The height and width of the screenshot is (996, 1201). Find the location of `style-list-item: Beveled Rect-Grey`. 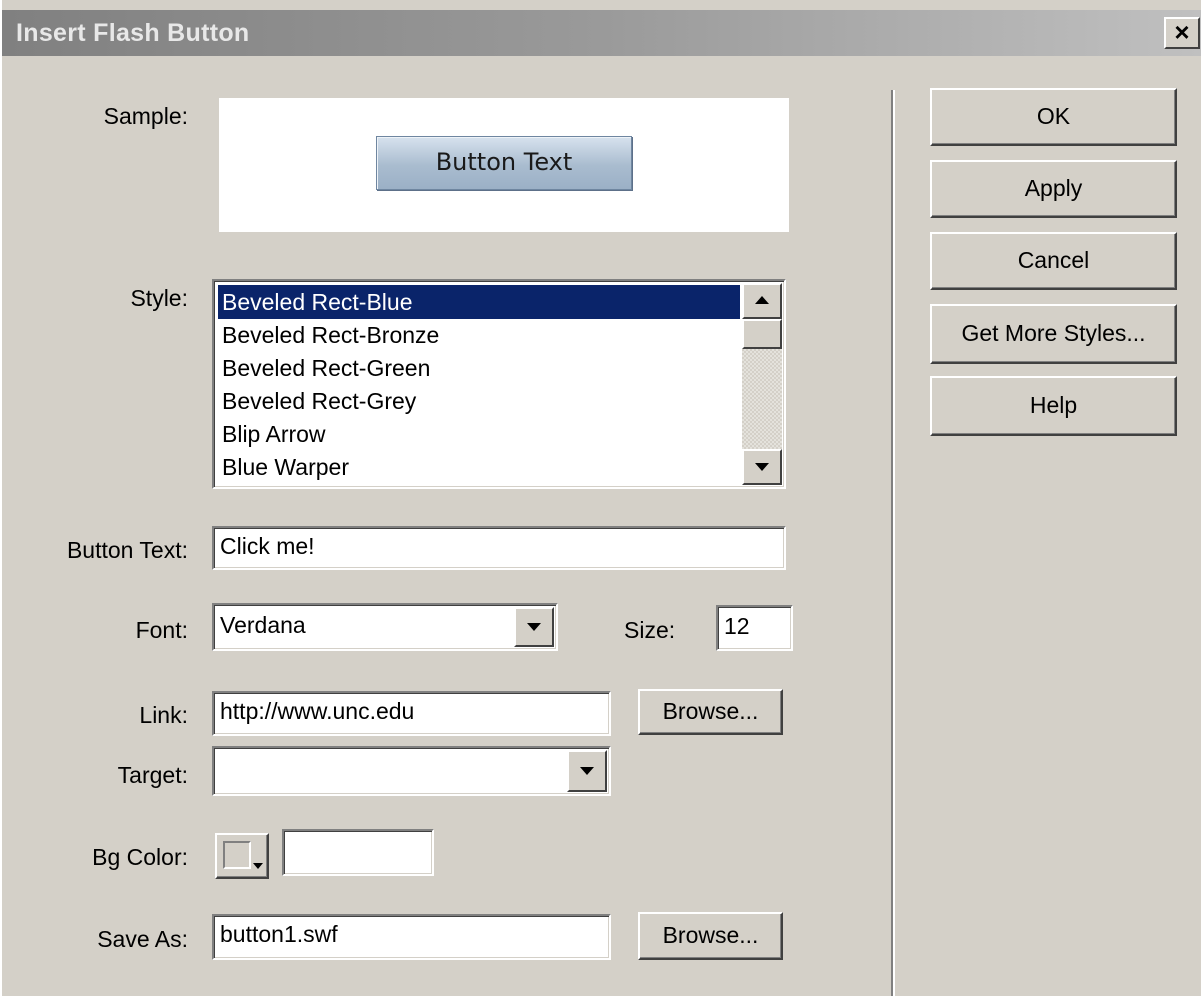

style-list-item: Beveled Rect-Grey is located at coordinates (317, 401).